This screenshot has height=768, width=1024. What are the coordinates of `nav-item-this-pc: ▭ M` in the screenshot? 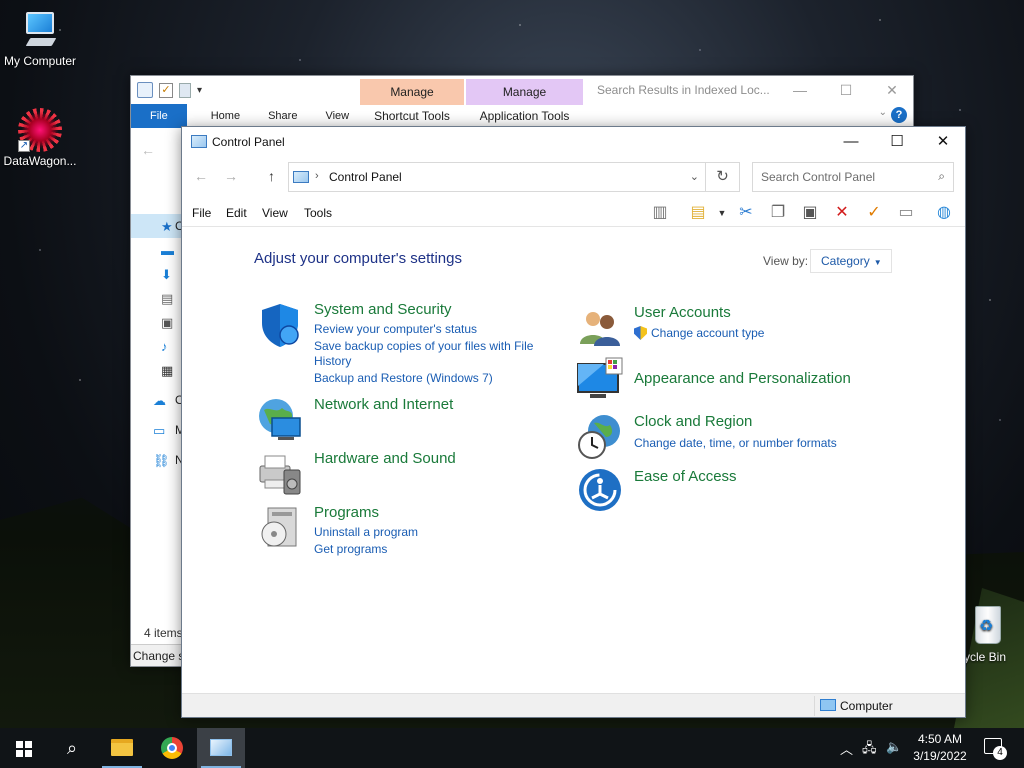 It's located at (158, 430).